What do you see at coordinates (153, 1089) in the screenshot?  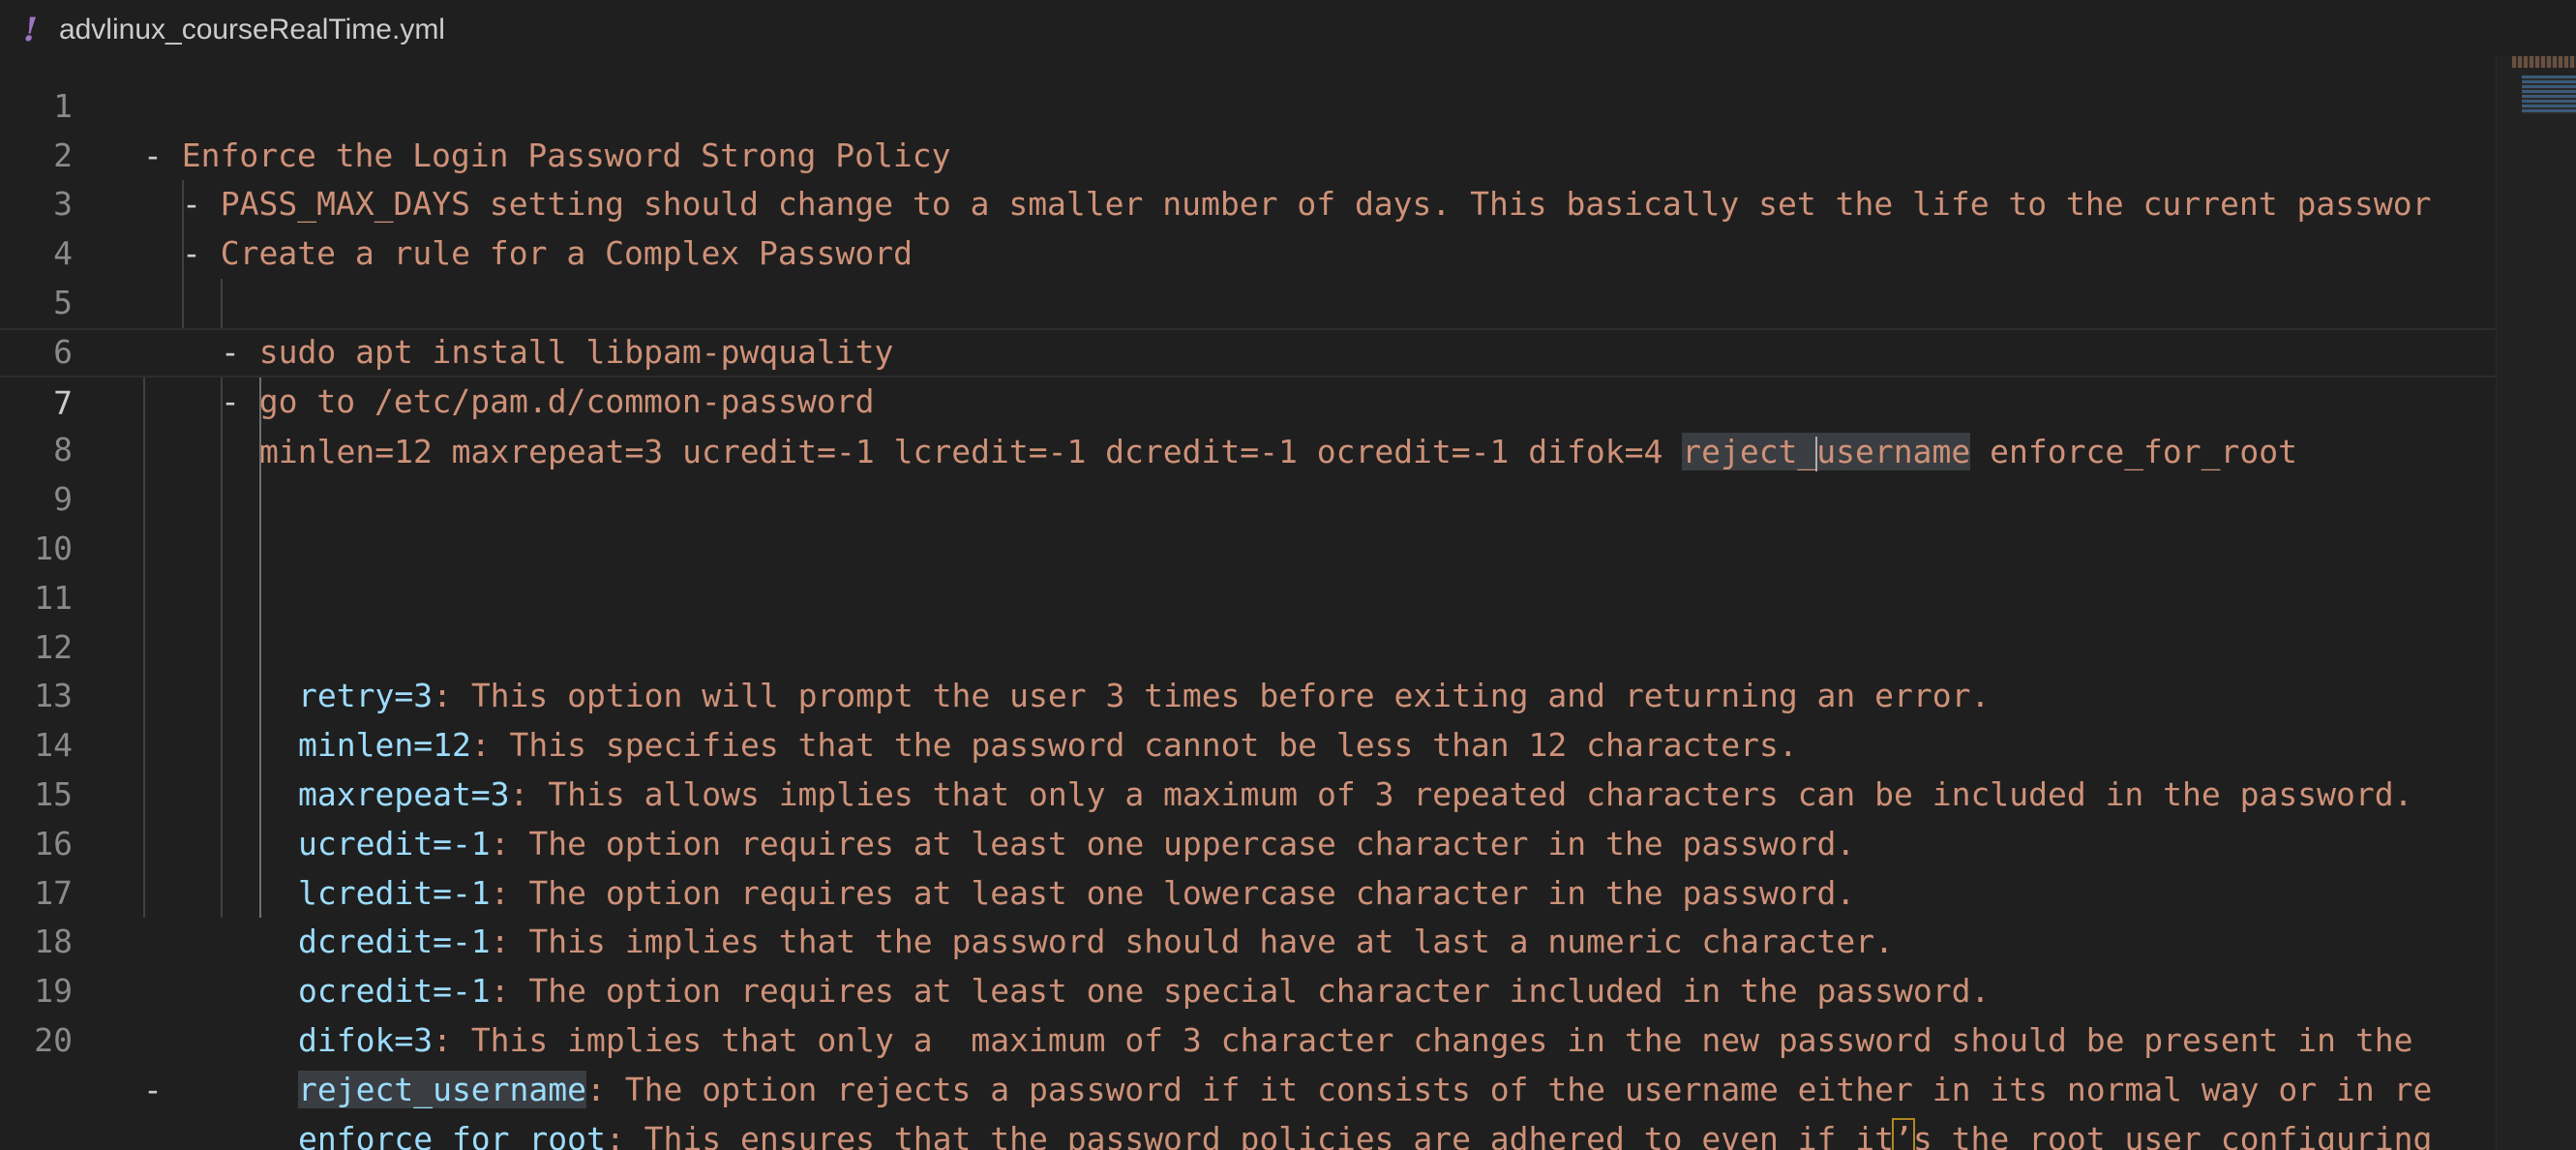 I see `list-dash: -` at bounding box center [153, 1089].